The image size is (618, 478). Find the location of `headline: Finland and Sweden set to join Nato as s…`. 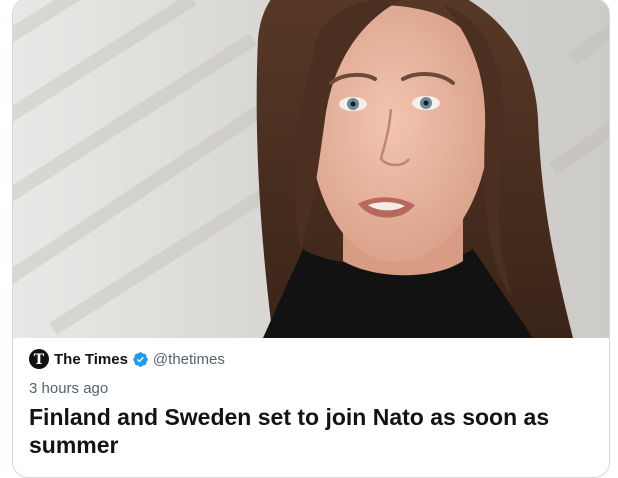

headline: Finland and Sweden set to join Nato as s… is located at coordinates (309, 431).